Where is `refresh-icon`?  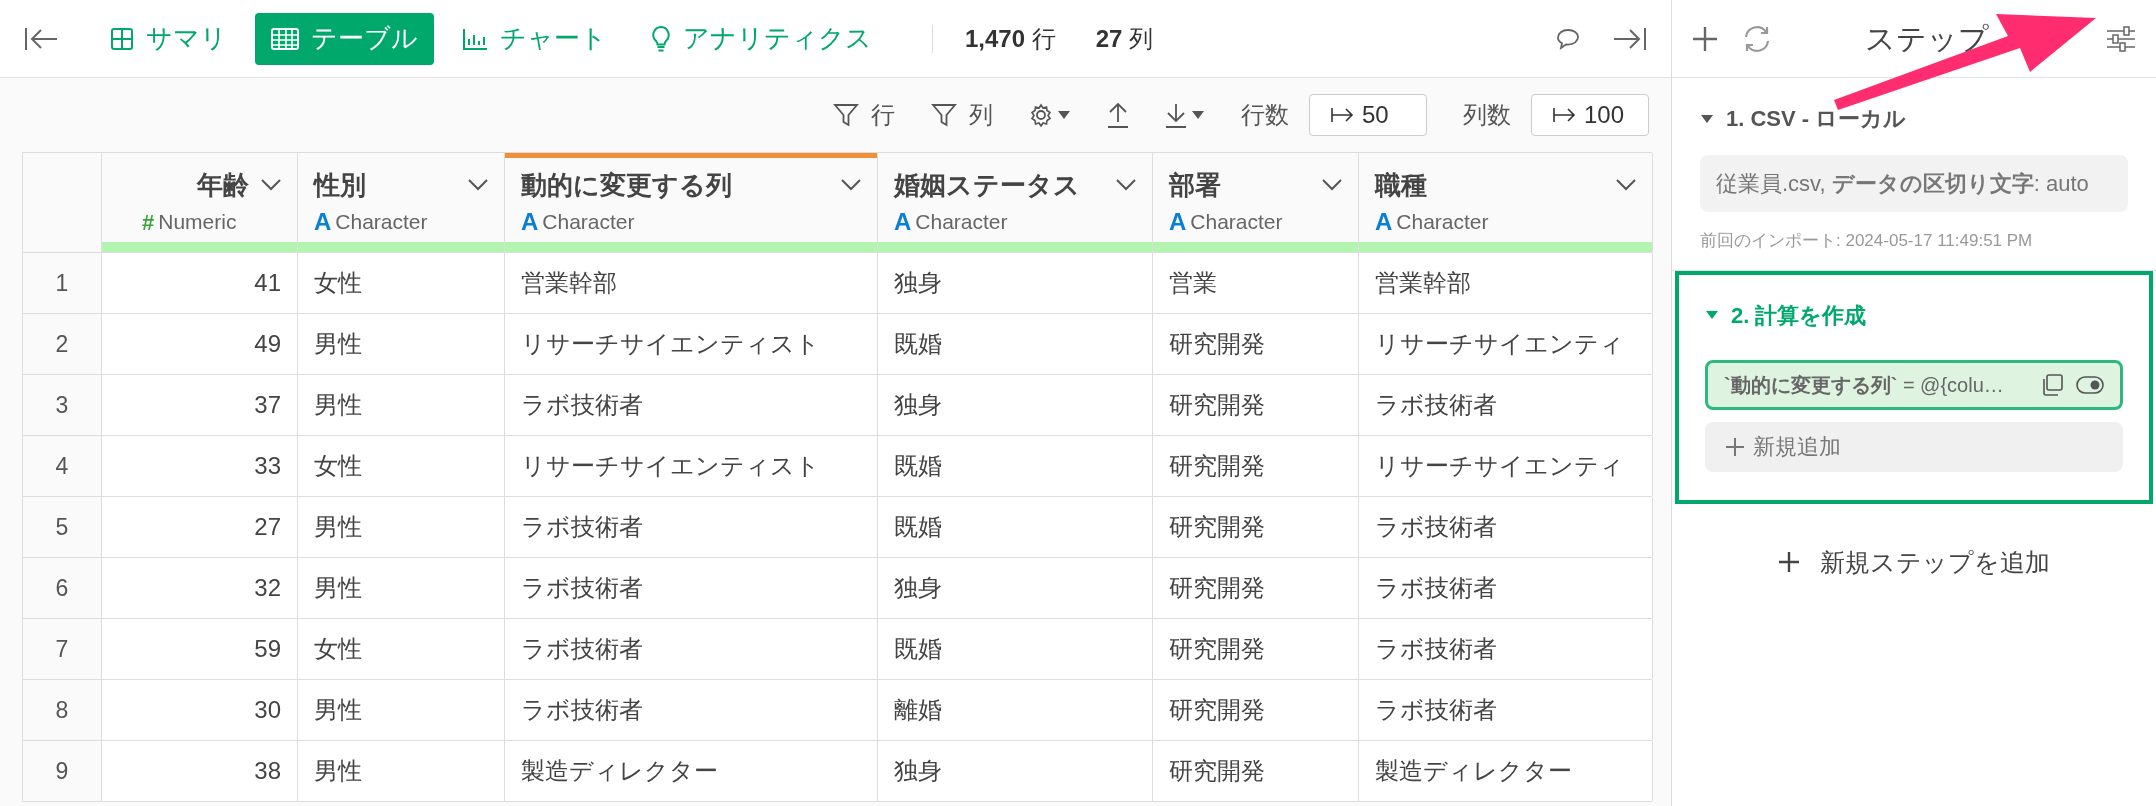
refresh-icon is located at coordinates (1757, 38).